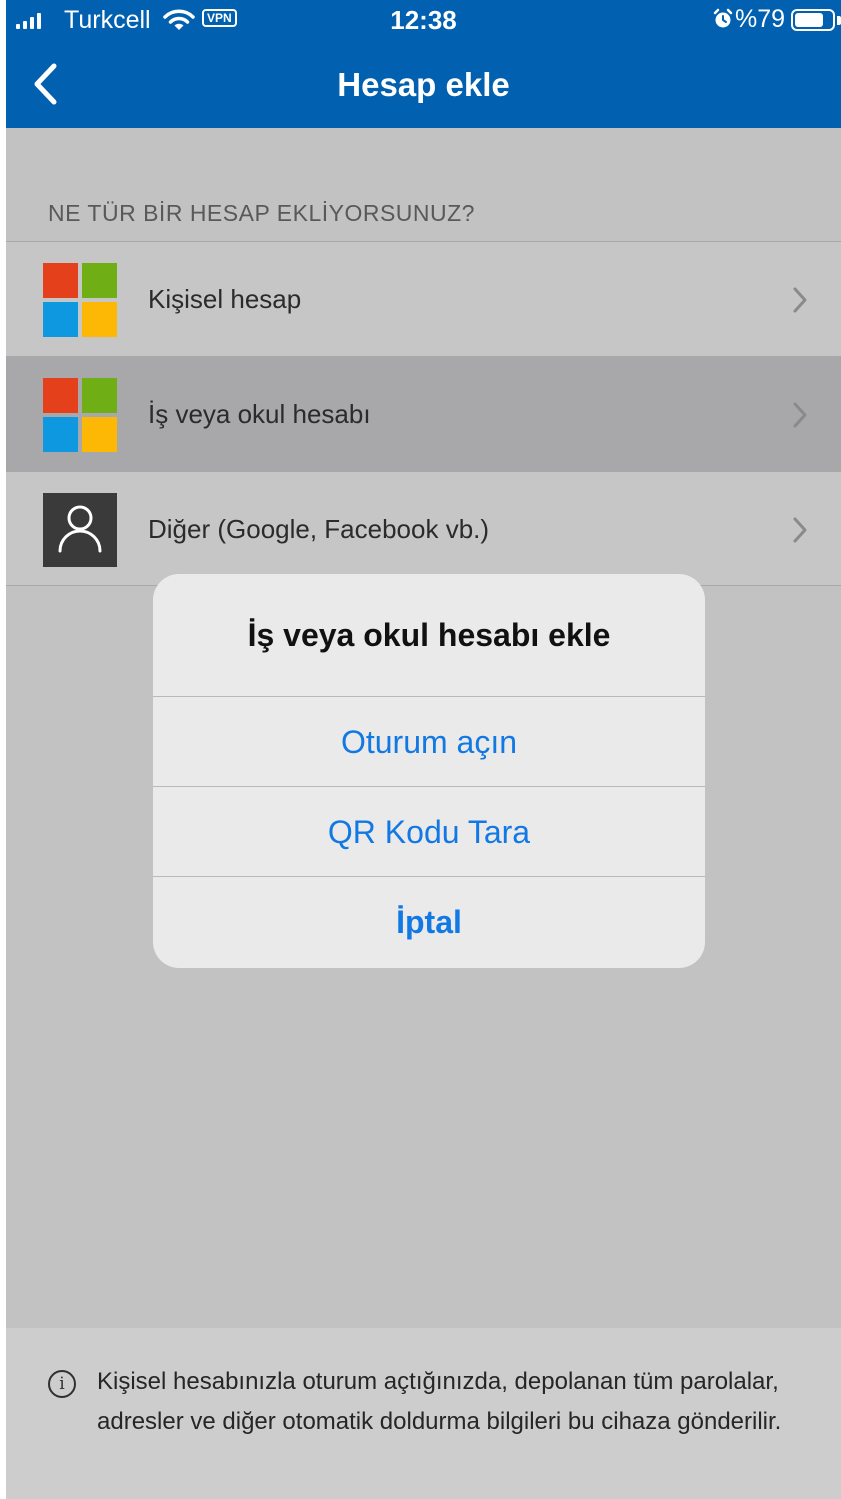 This screenshot has height=1499, width=841. I want to click on list-item-label: Kişisel hesap, so click(225, 299).